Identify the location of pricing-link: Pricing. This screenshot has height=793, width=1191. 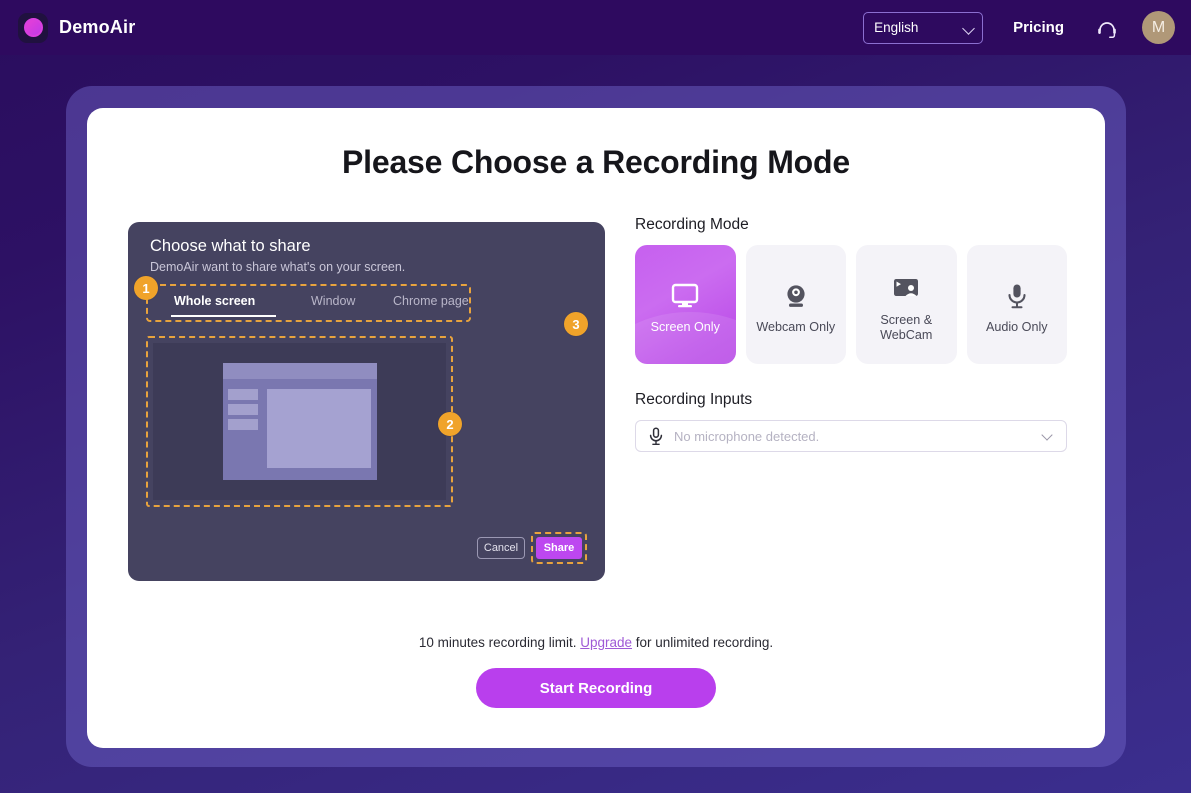
(1038, 27).